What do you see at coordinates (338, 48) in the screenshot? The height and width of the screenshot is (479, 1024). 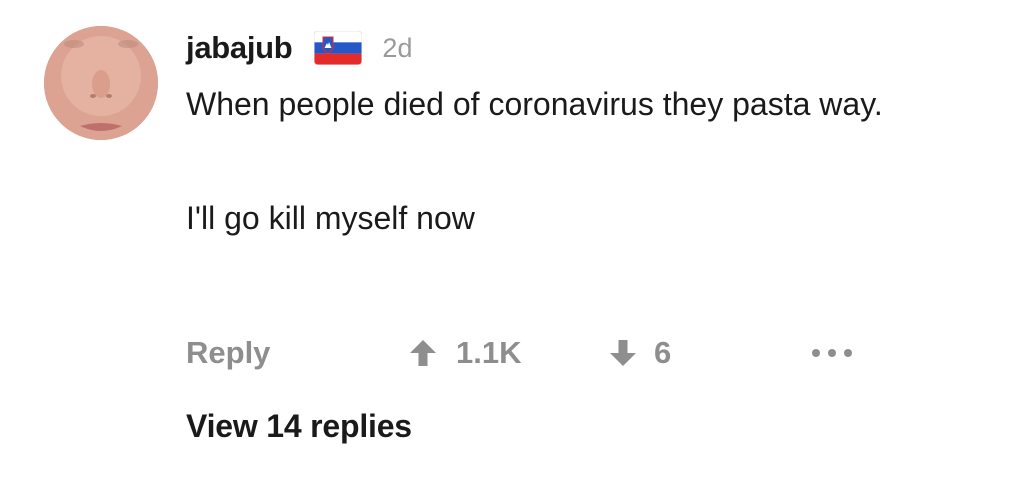 I see `slovenia-flag-icon` at bounding box center [338, 48].